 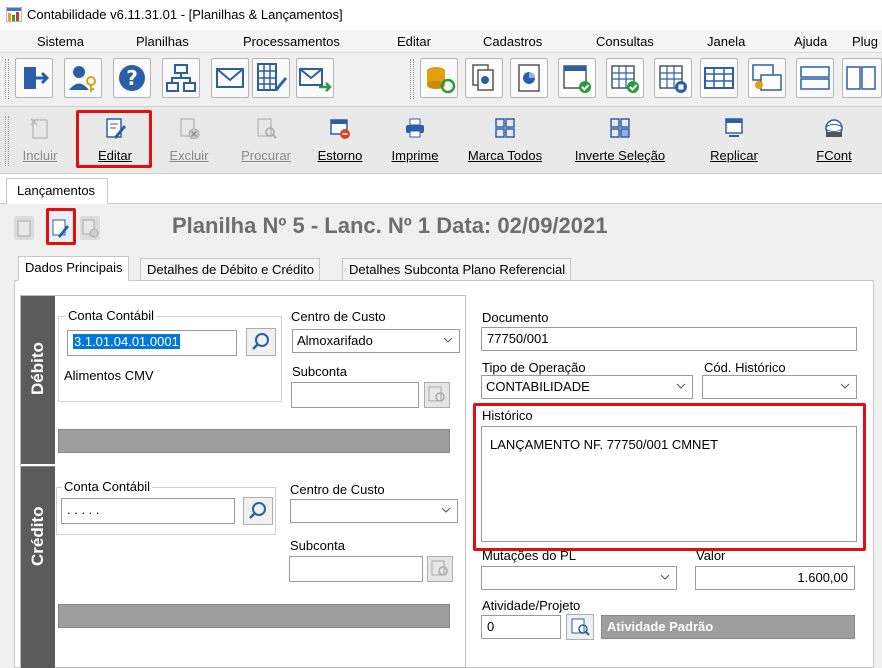 What do you see at coordinates (319, 371) in the screenshot?
I see `debito-subconta-label: Subconta` at bounding box center [319, 371].